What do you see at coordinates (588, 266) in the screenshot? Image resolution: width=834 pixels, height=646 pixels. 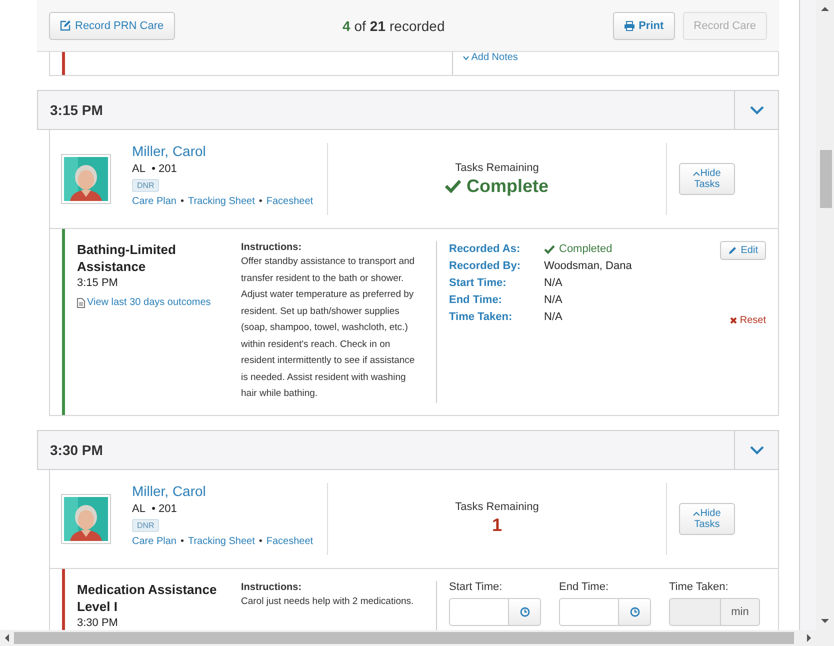 I see `field-value: Woodsman, Dana` at bounding box center [588, 266].